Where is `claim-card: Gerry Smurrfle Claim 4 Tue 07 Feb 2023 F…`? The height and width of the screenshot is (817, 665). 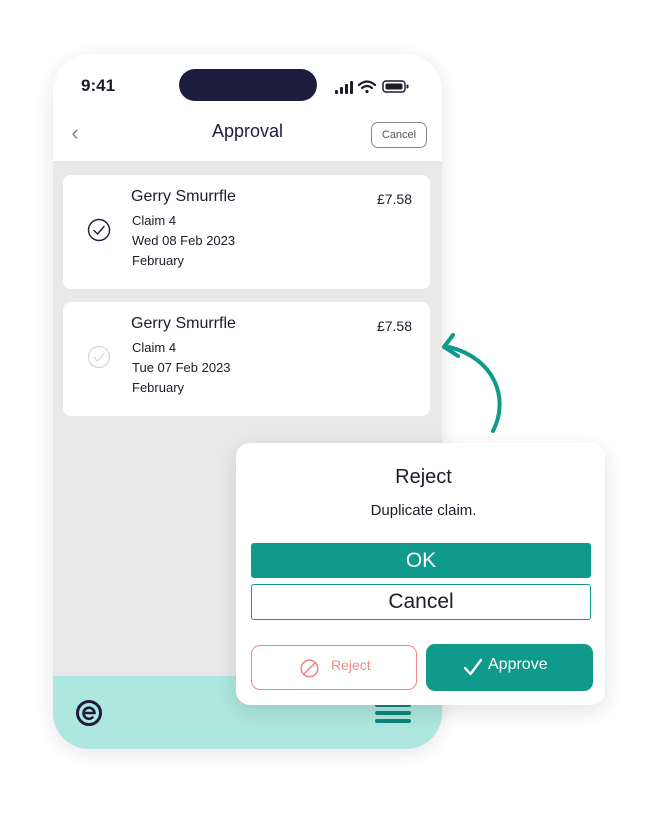 claim-card: Gerry Smurrfle Claim 4 Tue 07 Feb 2023 F… is located at coordinates (246, 359).